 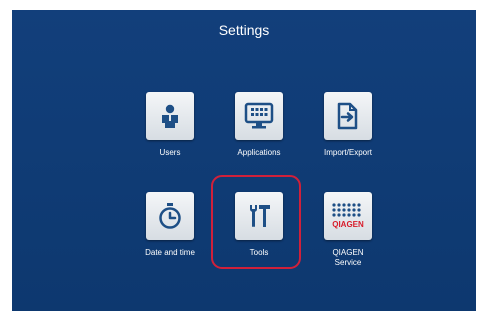 I want to click on qiagen-service-button: QIAGEN, so click(x=348, y=216).